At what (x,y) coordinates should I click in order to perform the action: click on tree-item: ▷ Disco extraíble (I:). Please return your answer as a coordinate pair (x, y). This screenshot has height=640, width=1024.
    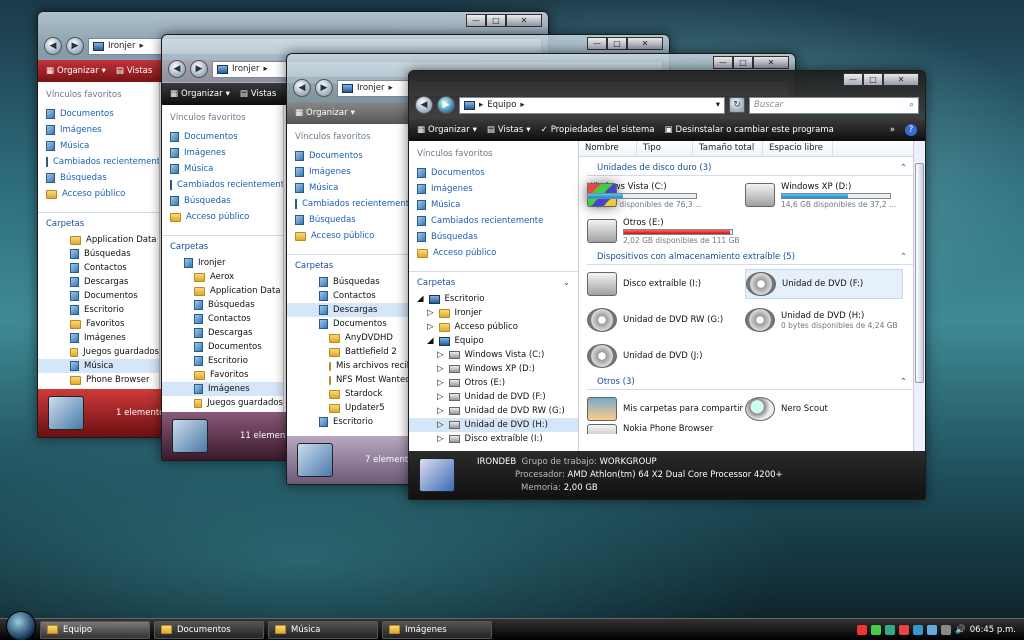
    Looking at the image, I should click on (493, 439).